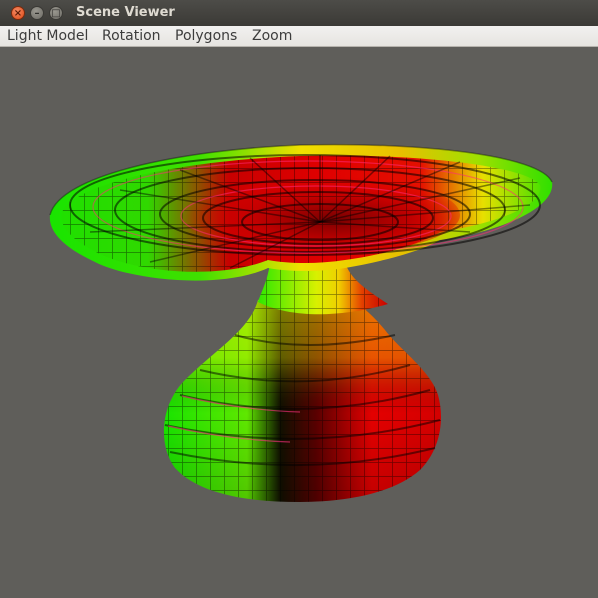 This screenshot has width=598, height=598. What do you see at coordinates (131, 36) in the screenshot?
I see `menu-rotation: Rotation` at bounding box center [131, 36].